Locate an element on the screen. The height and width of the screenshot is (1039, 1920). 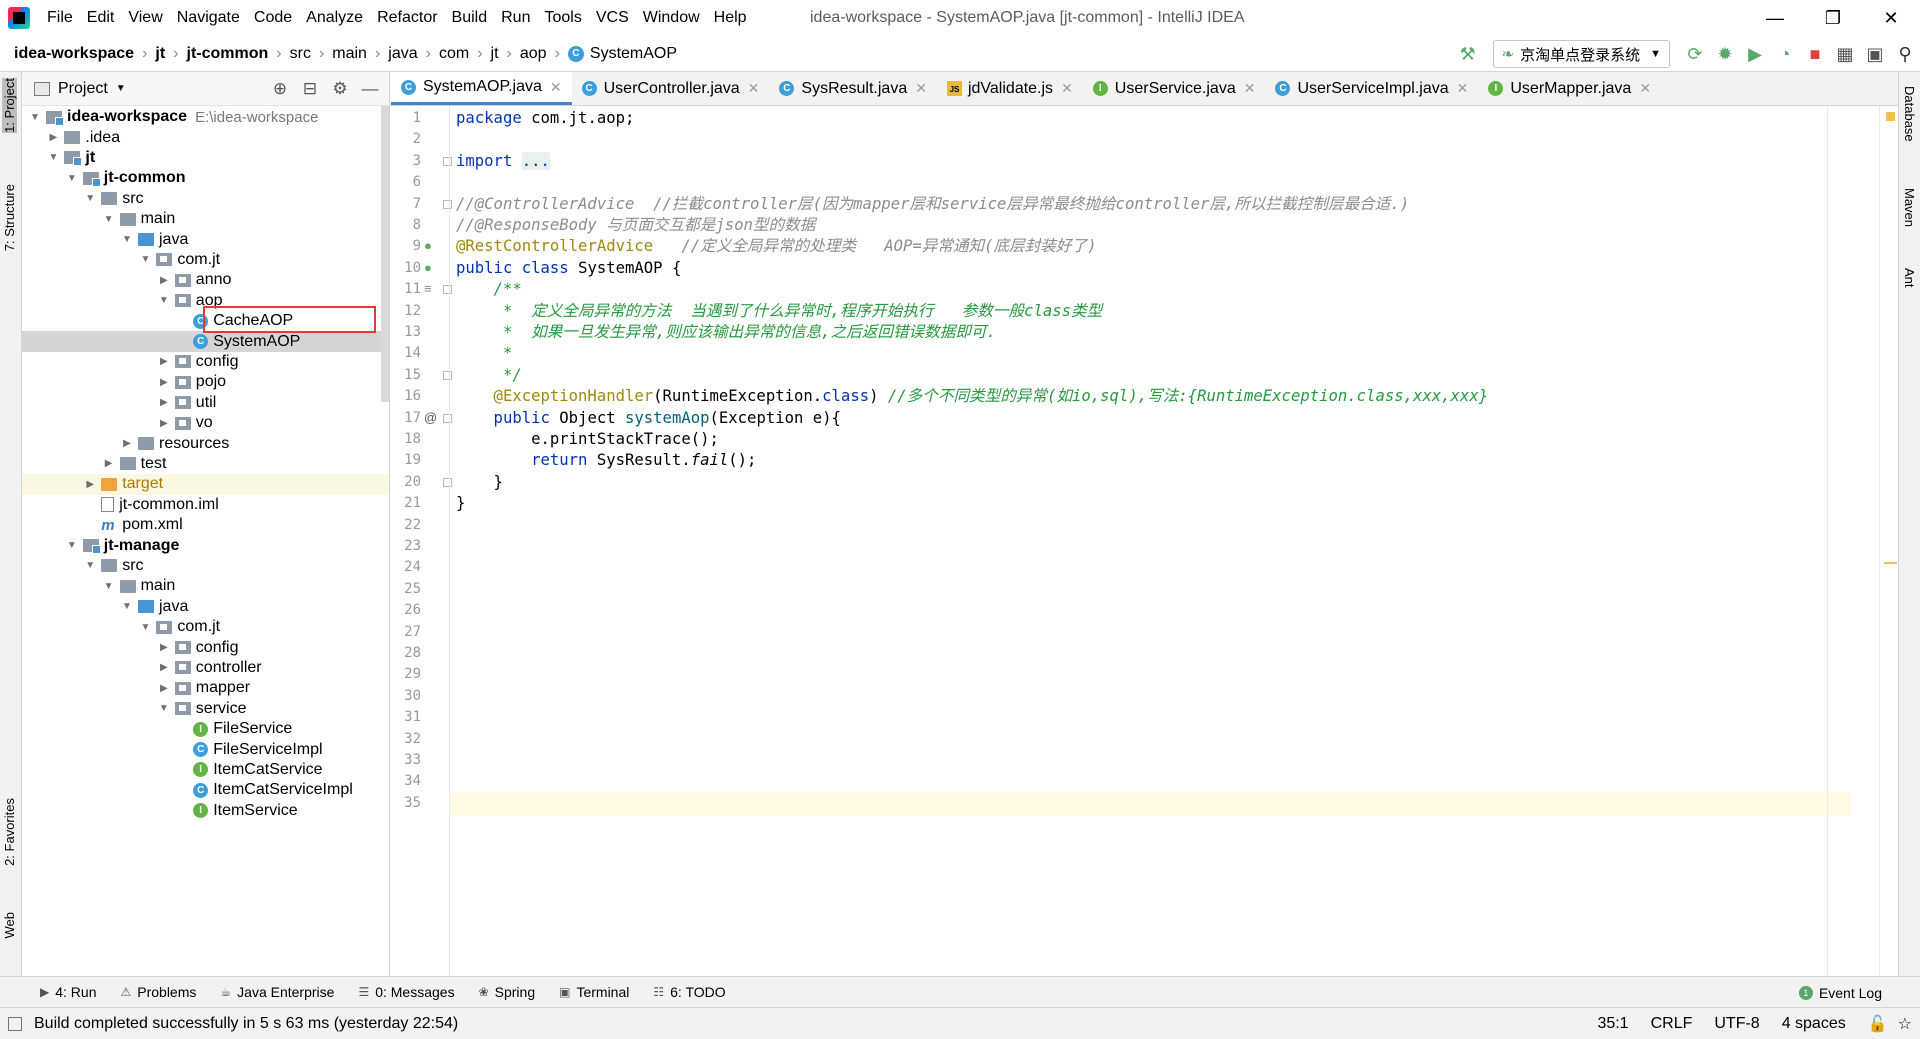
tool-window-button: ☷ 6: TODO is located at coordinates (689, 992).